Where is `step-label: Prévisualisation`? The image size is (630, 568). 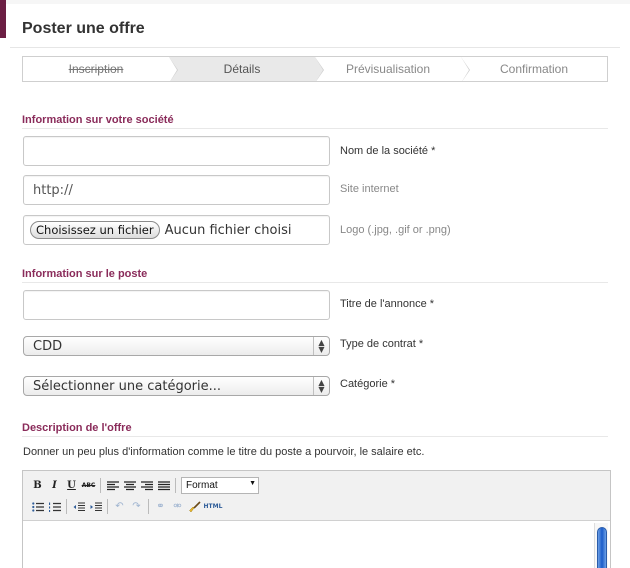 step-label: Prévisualisation is located at coordinates (388, 69).